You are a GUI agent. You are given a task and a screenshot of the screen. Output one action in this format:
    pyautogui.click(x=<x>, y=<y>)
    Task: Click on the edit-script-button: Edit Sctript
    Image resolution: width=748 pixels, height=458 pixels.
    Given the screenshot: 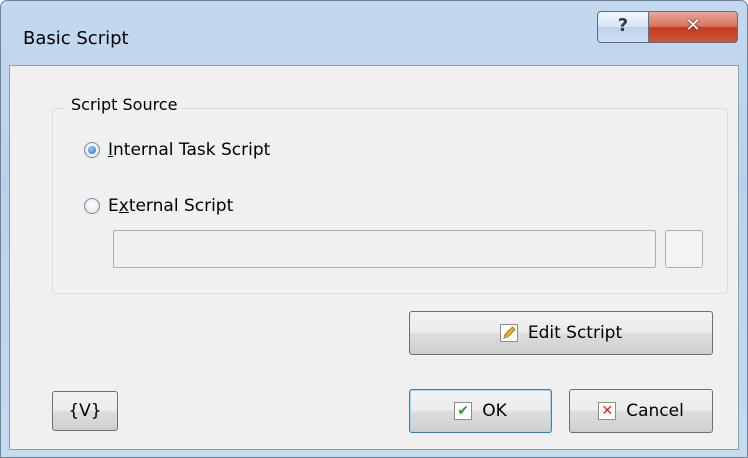 What is the action you would take?
    pyautogui.click(x=561, y=333)
    